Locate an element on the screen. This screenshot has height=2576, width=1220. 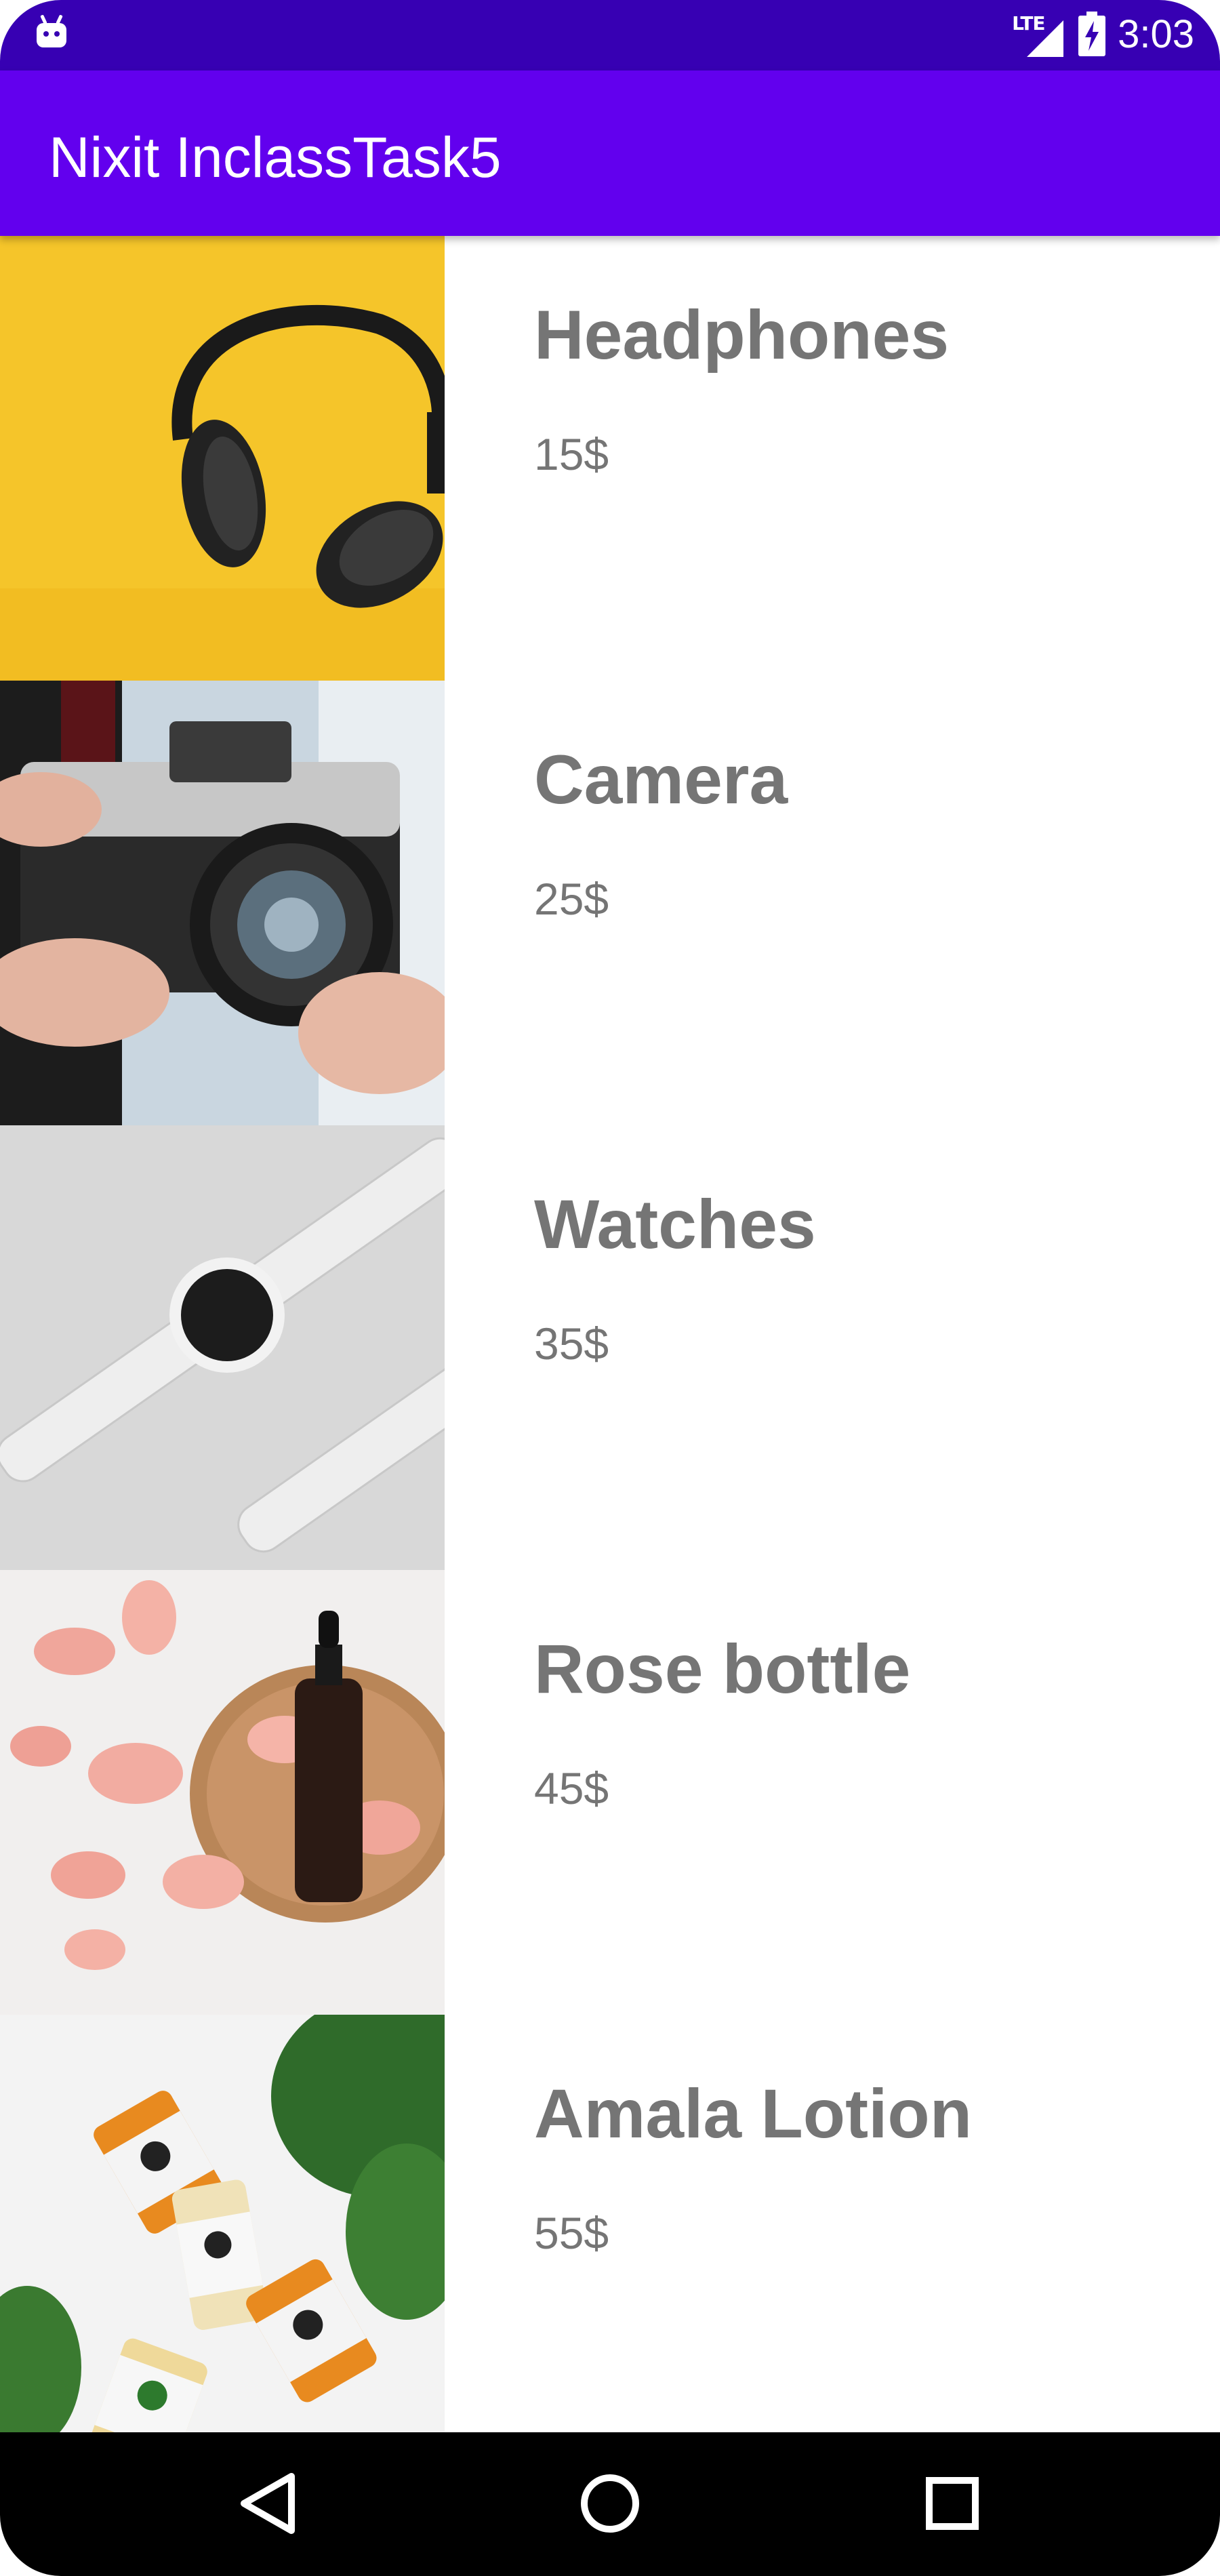
product-price: 25$ is located at coordinates (572, 899).